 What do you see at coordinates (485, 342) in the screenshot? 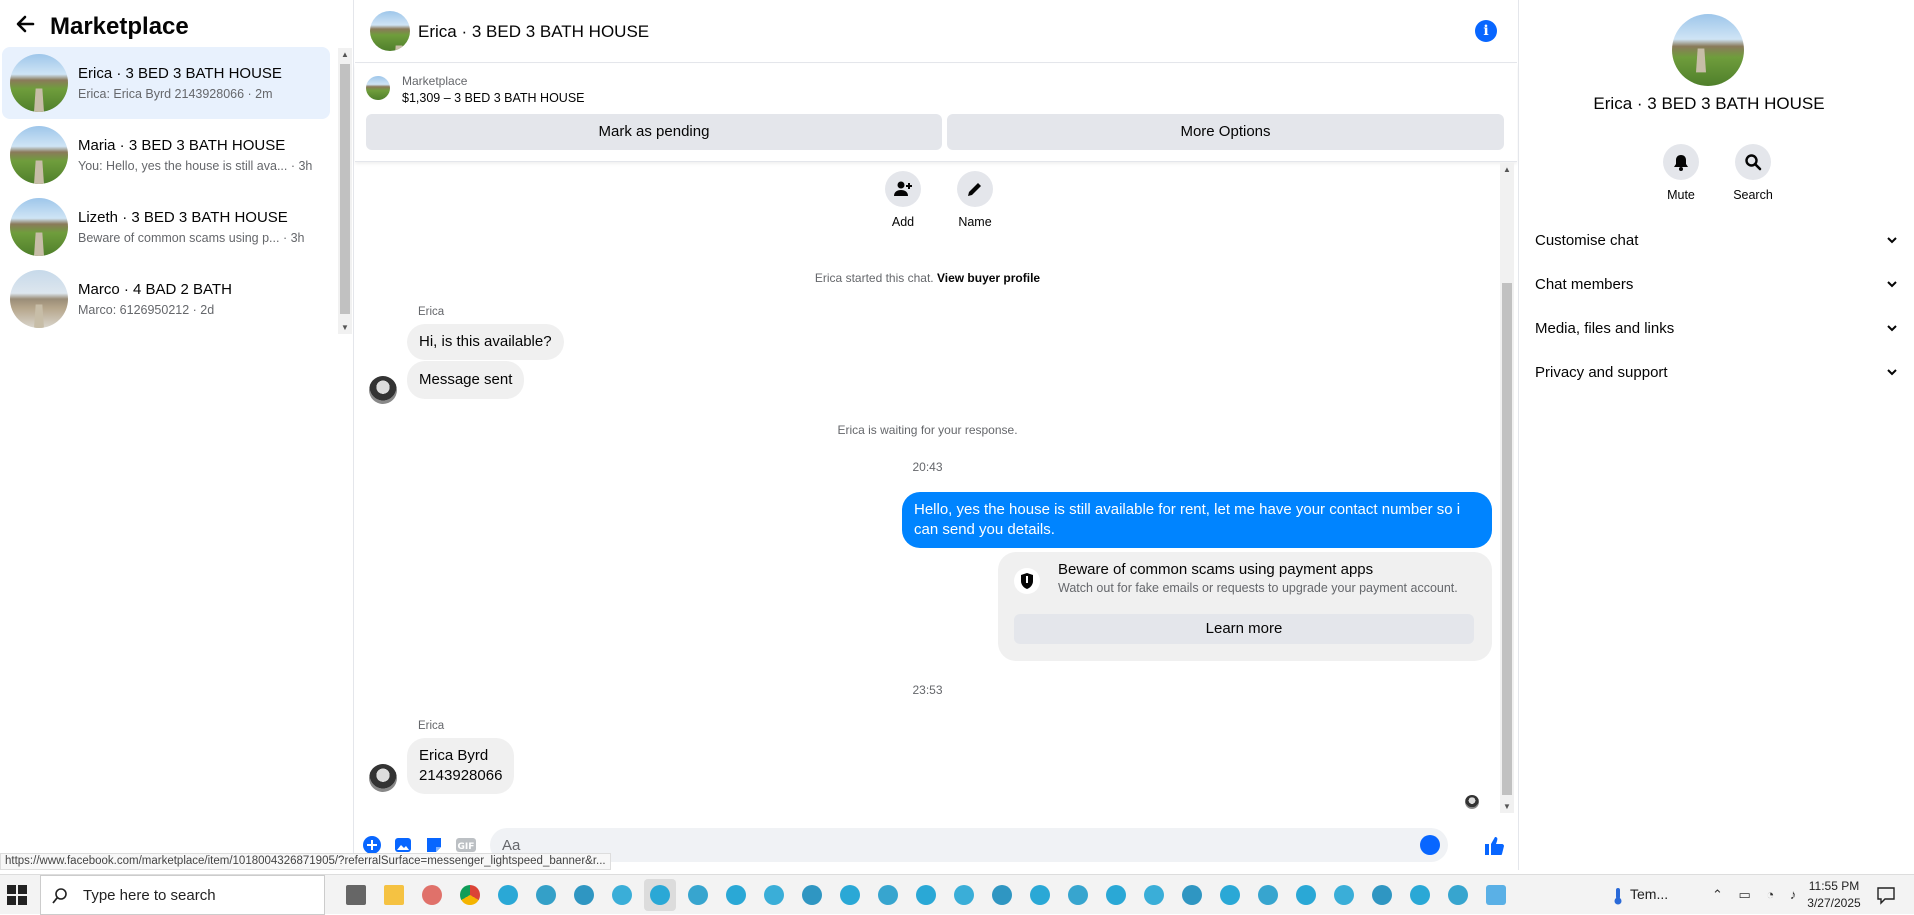
I see `incoming-message: Hi, is this available?` at bounding box center [485, 342].